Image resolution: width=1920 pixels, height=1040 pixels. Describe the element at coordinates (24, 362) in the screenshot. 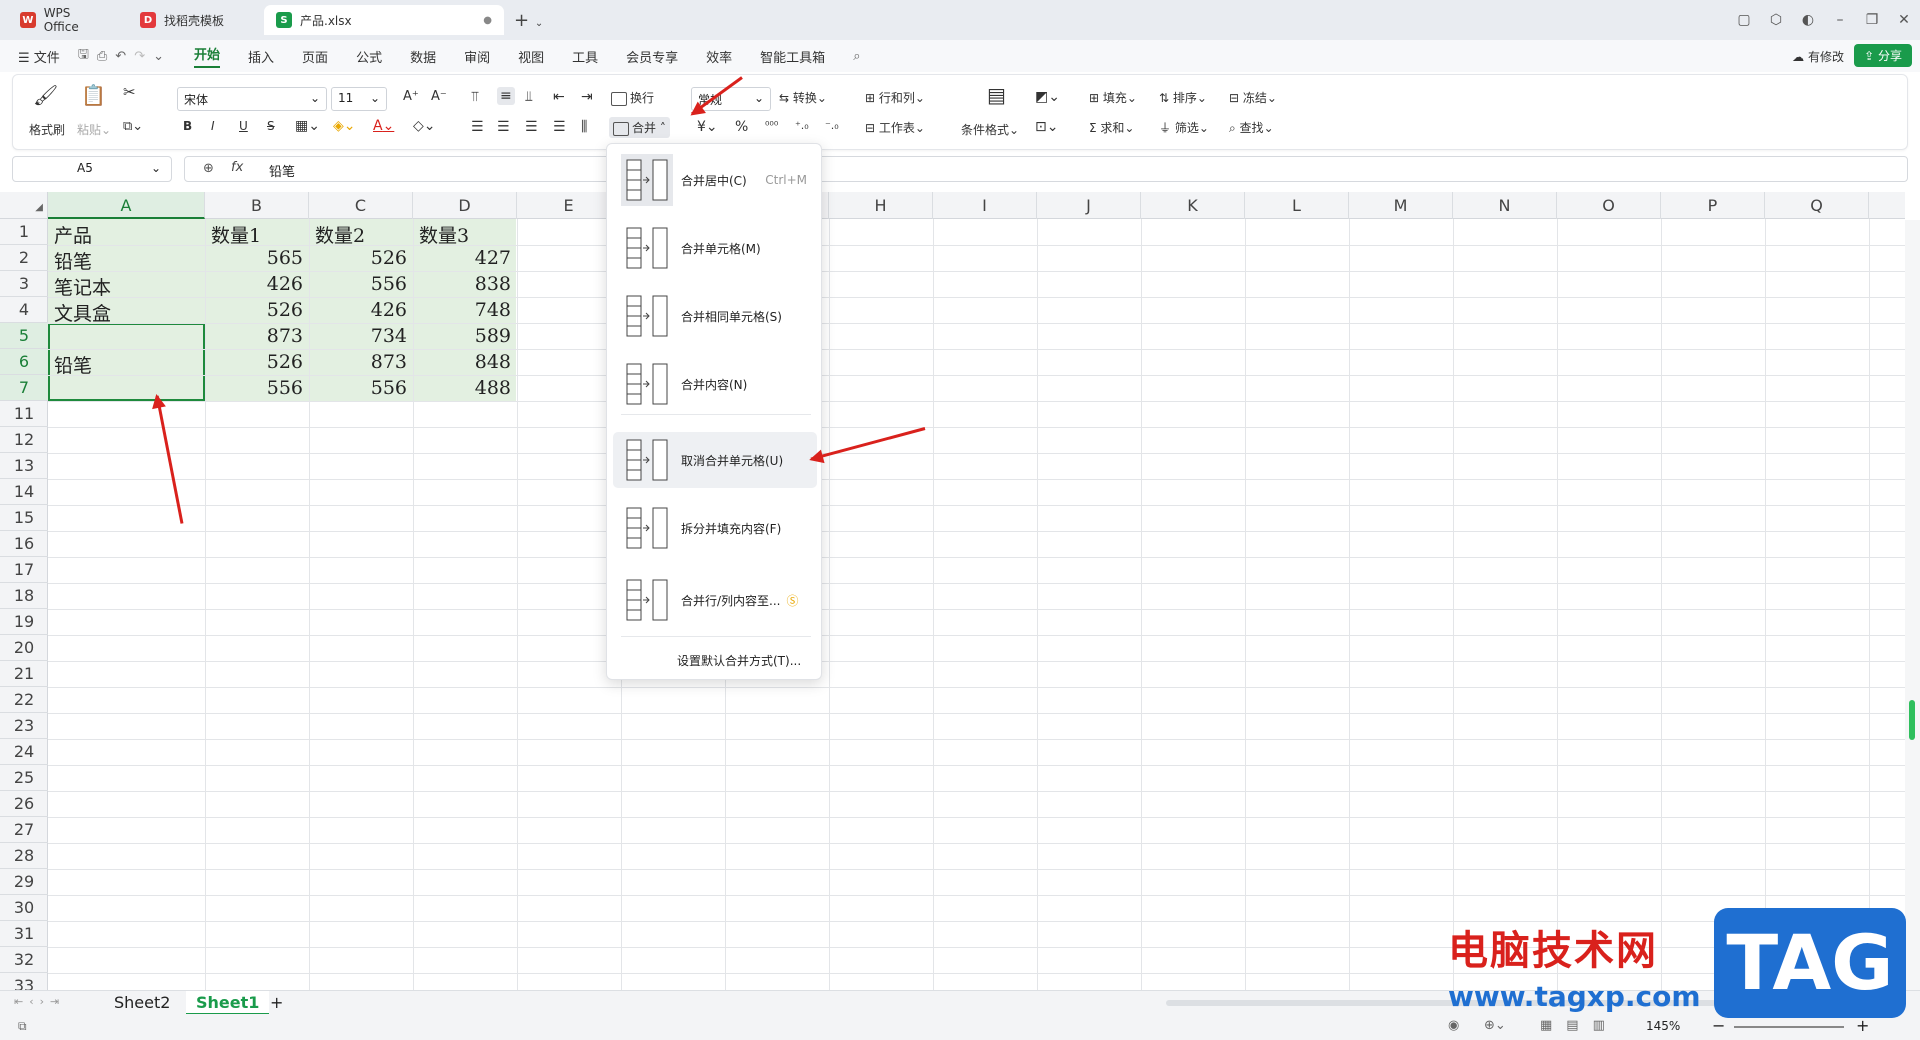

I see `row-header-6: 6` at that location.